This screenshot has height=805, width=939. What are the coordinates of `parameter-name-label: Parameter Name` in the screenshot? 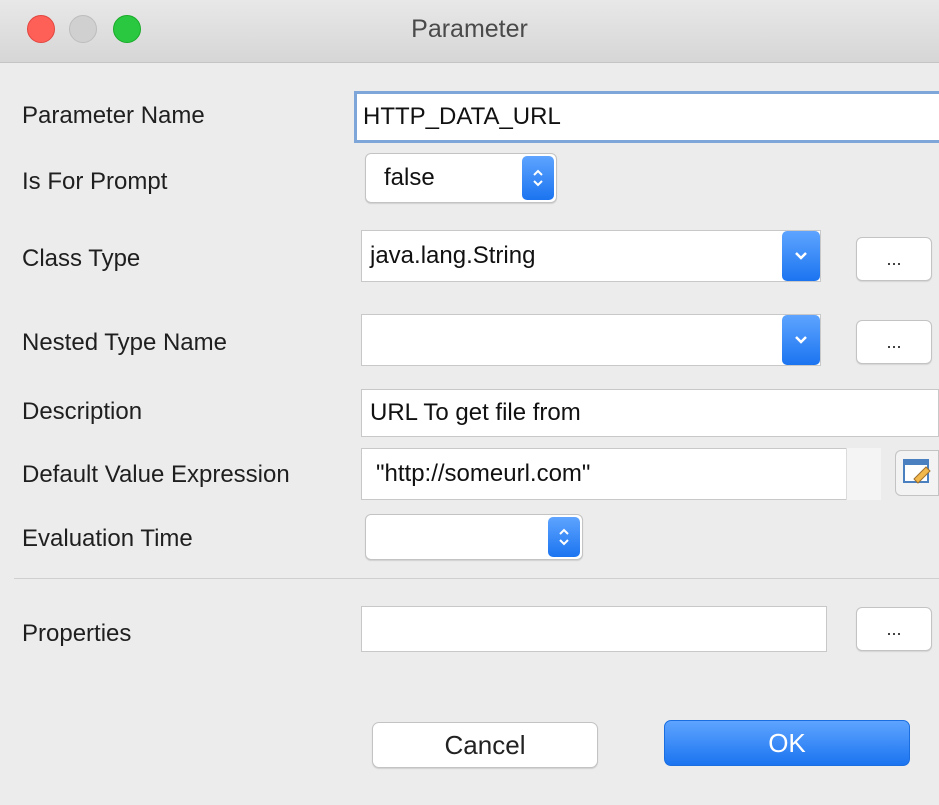 It's located at (113, 115).